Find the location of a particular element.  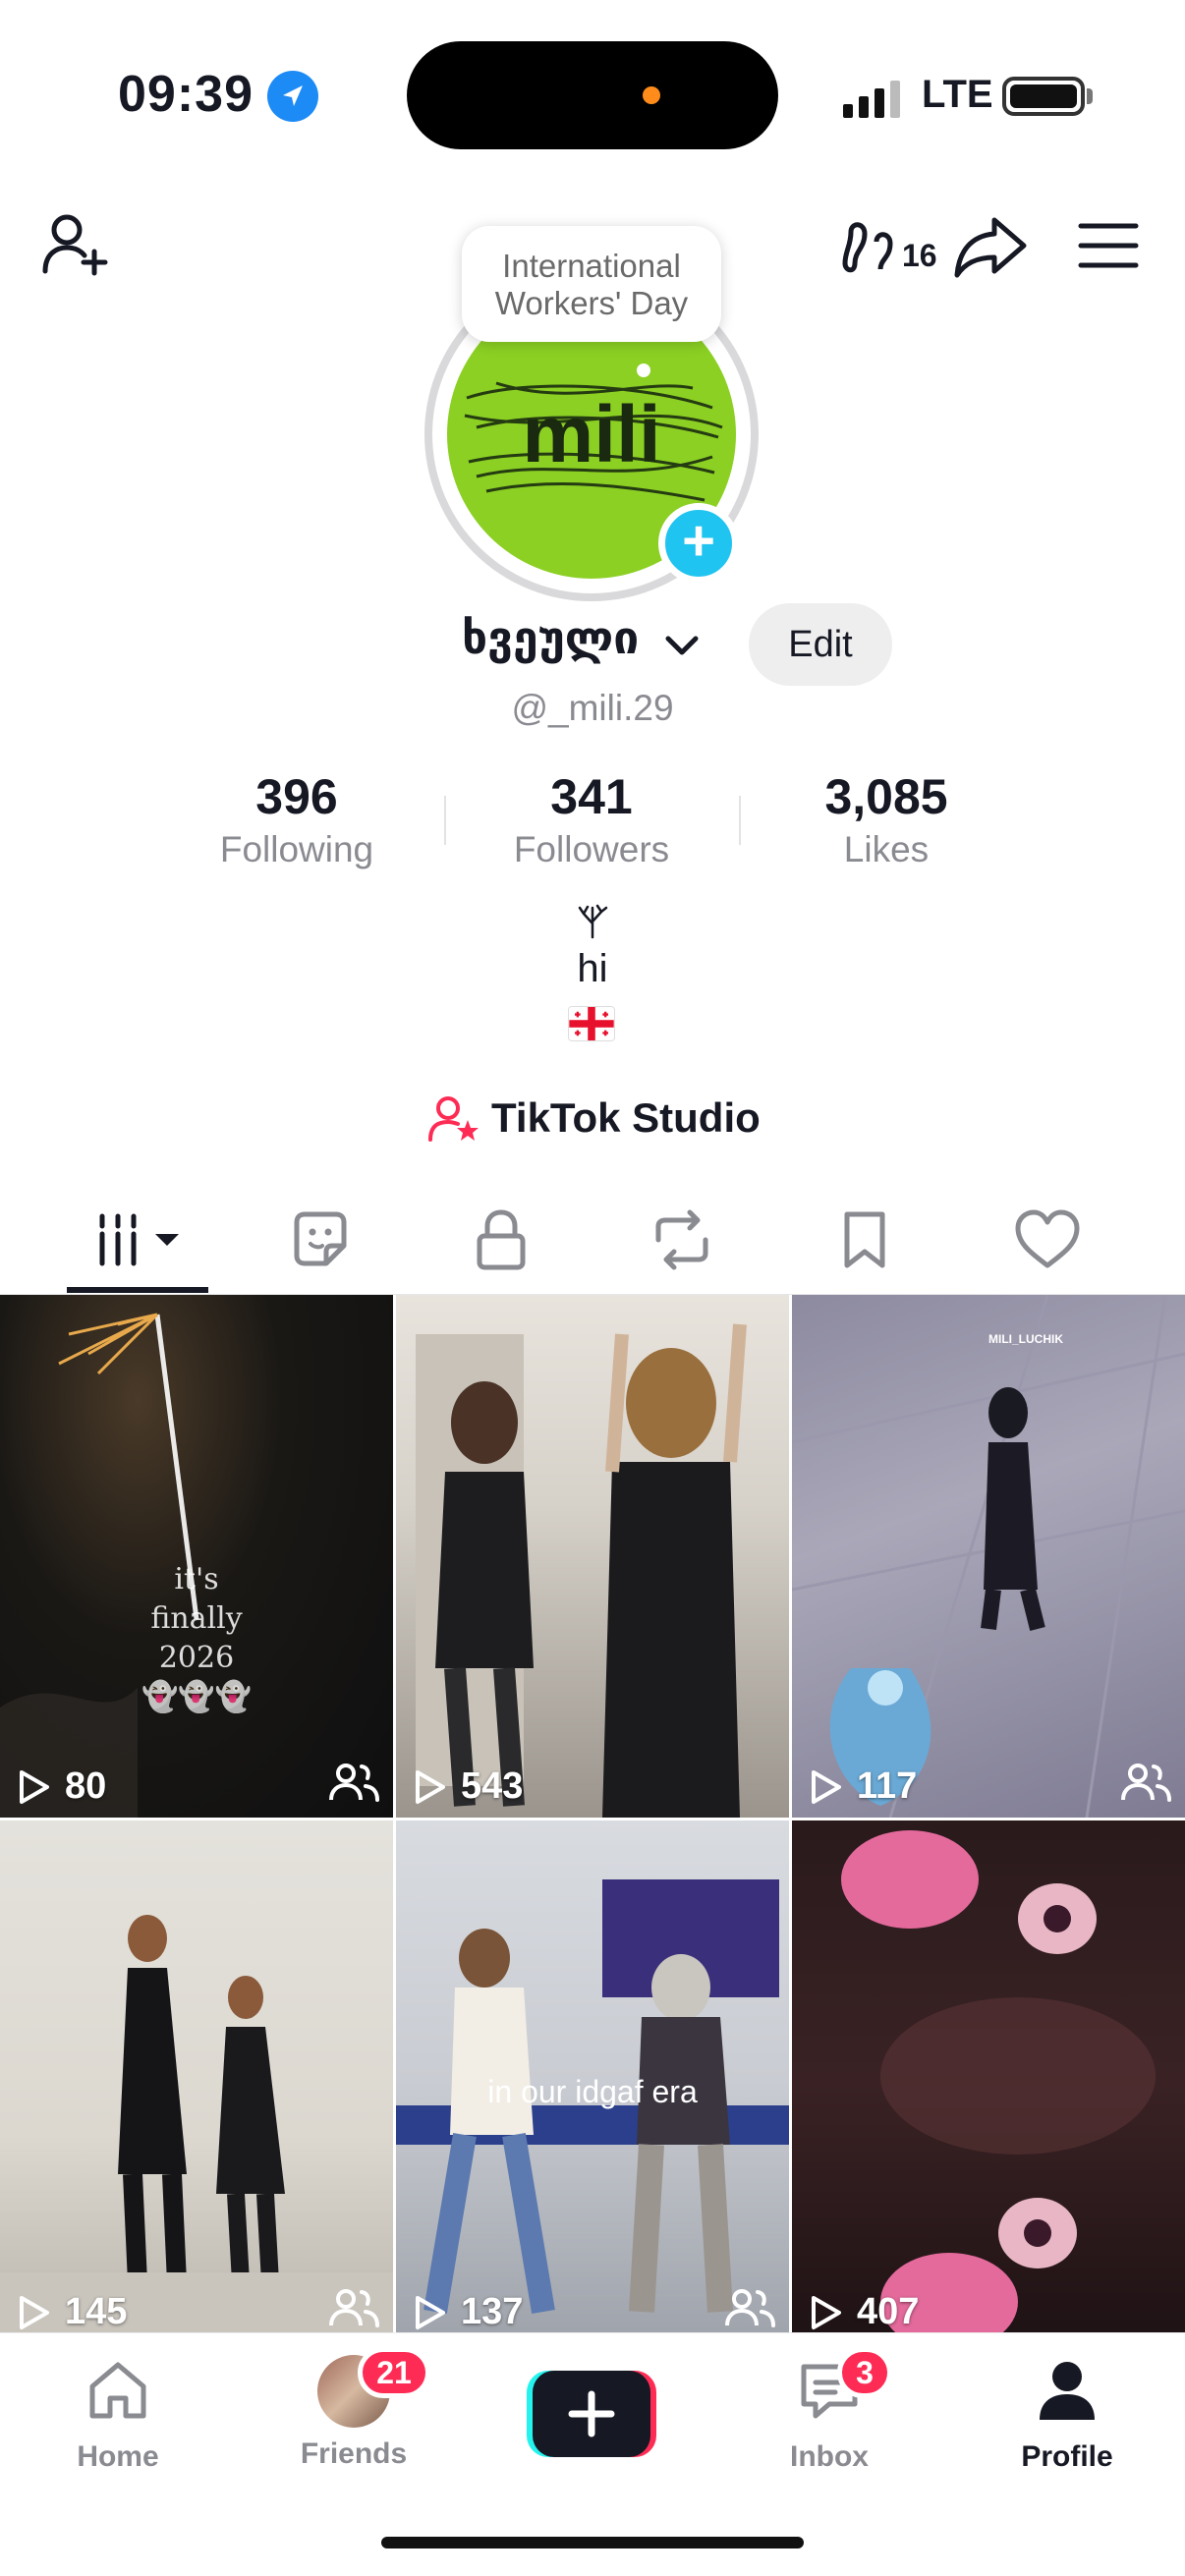

view-count-value: 407 is located at coordinates (889, 2311).